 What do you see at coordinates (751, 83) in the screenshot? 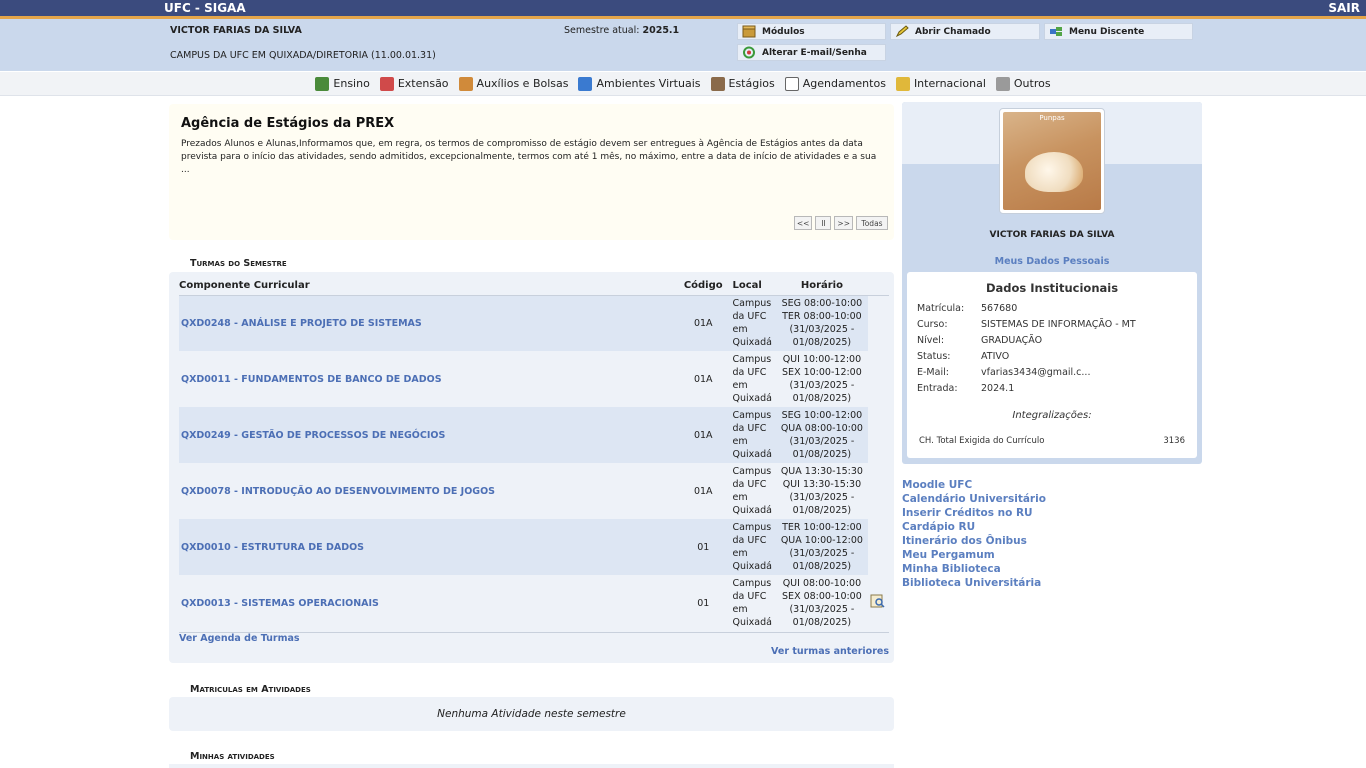
I see `menu-label: Estágios` at bounding box center [751, 83].